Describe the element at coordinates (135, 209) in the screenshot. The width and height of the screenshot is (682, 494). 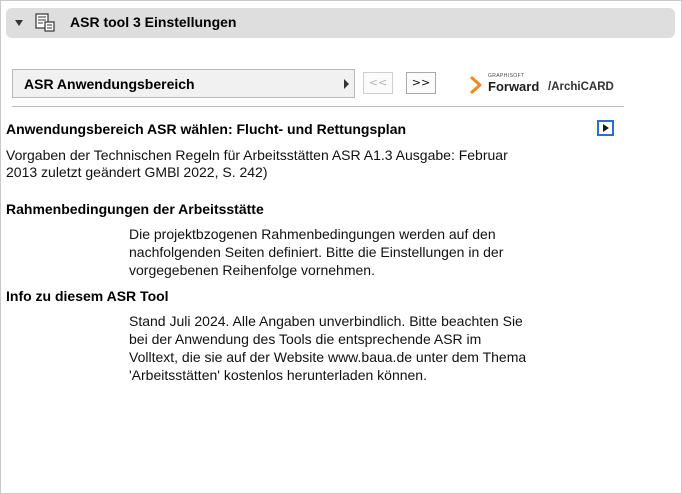
I see `conditions-heading: Rahmenbedingungen der Arbeitsstätte` at that location.